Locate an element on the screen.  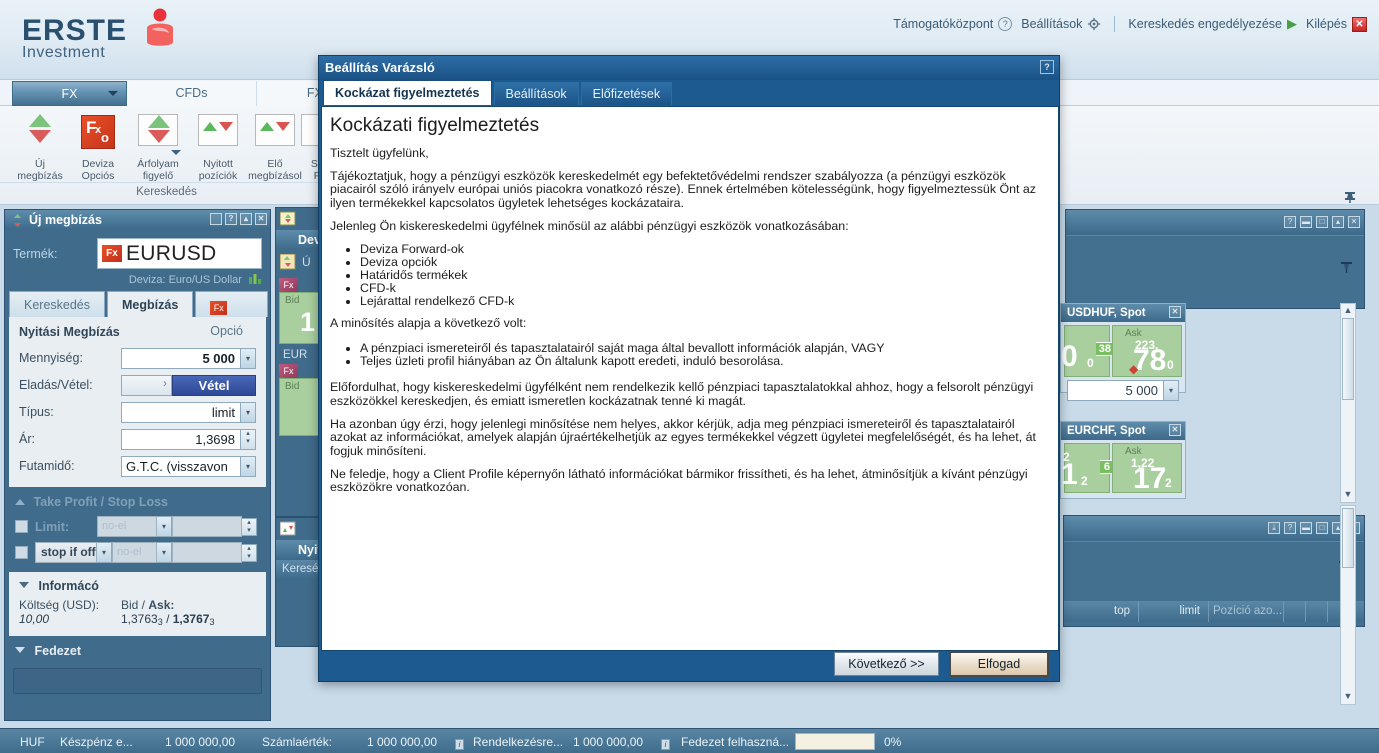
buy-toggle: Vétel is located at coordinates (214, 385).